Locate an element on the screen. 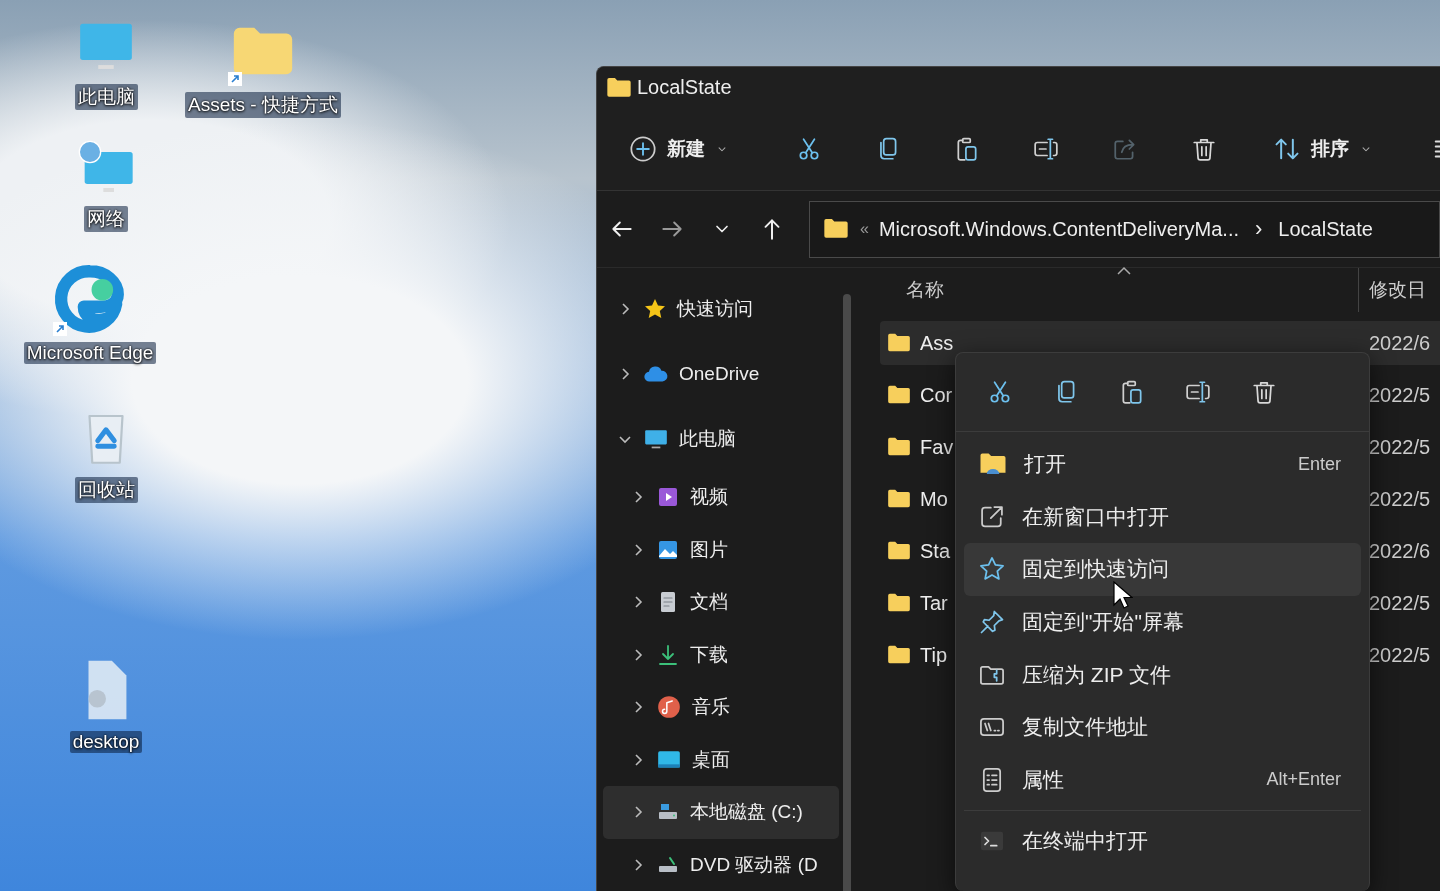  sidebar-item: 音乐 is located at coordinates (721, 707).